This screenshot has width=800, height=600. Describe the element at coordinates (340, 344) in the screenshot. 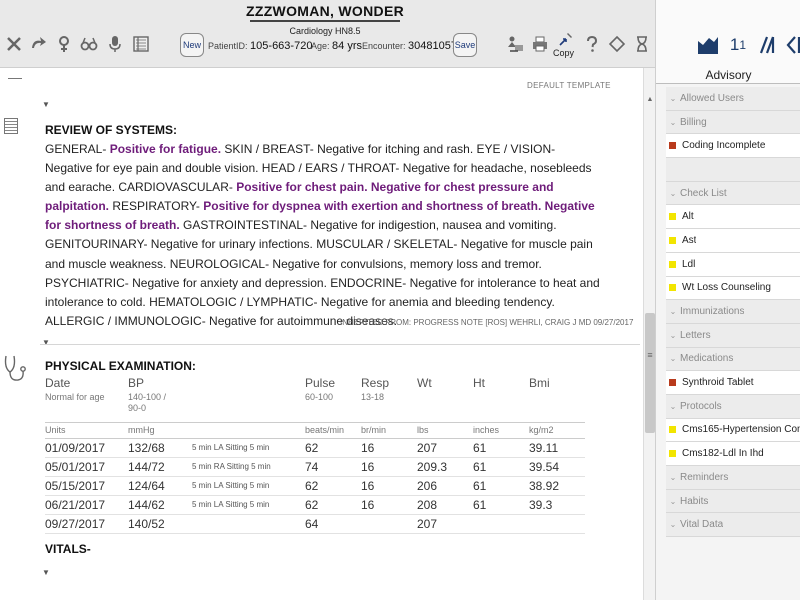

I see `section-divider` at that location.